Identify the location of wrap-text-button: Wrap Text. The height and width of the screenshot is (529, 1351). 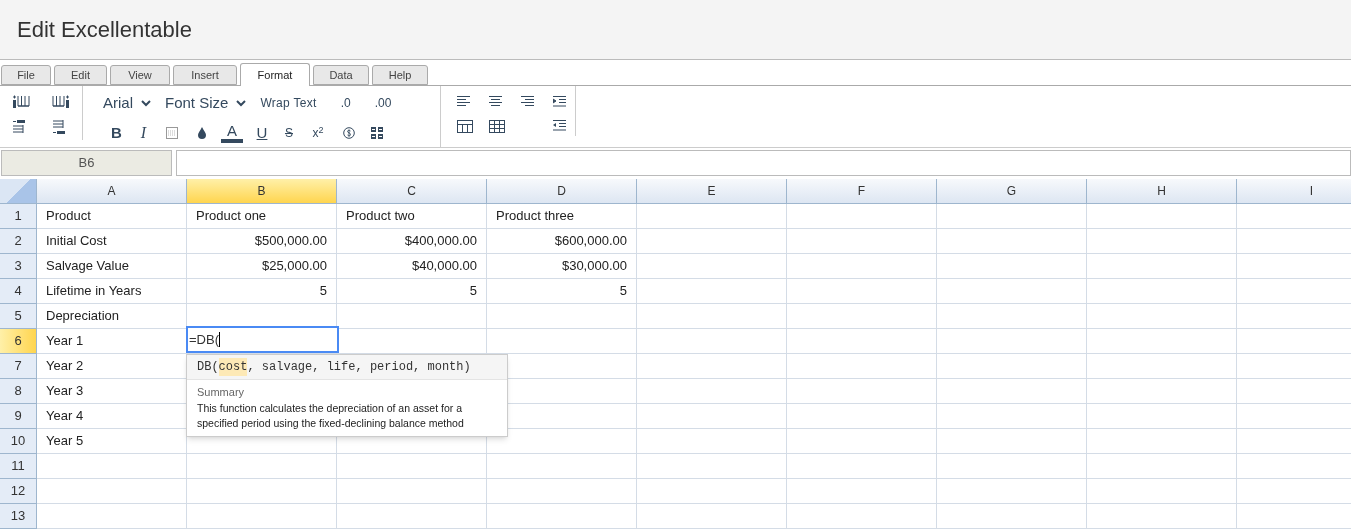
(288, 103).